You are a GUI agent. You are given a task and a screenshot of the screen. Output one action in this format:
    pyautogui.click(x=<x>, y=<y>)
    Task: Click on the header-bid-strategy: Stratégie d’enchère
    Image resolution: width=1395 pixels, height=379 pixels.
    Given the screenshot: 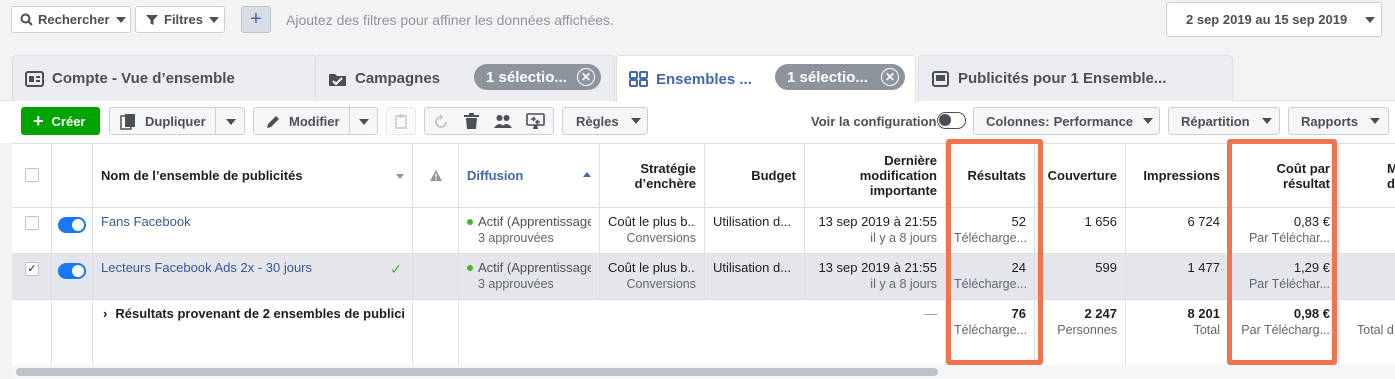 What is the action you would take?
    pyautogui.click(x=652, y=176)
    